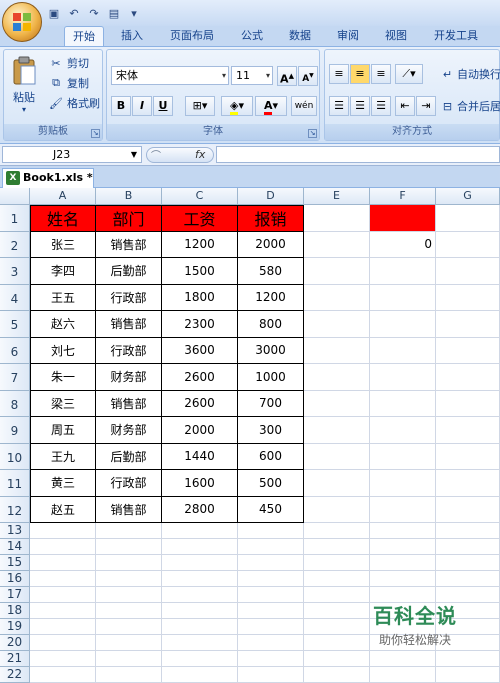 The height and width of the screenshot is (683, 500). I want to click on chevron-down-icon: ▼, so click(134, 154).